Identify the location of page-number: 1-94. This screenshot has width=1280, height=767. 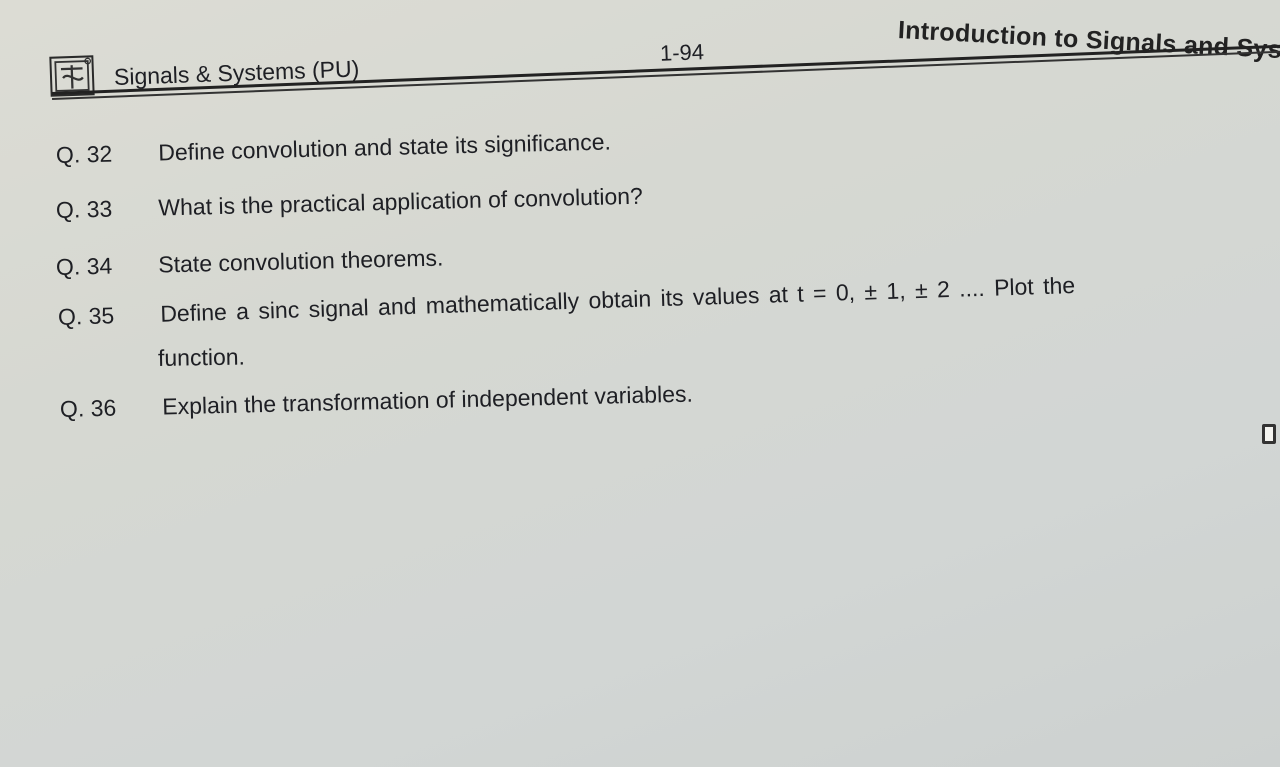
(682, 52).